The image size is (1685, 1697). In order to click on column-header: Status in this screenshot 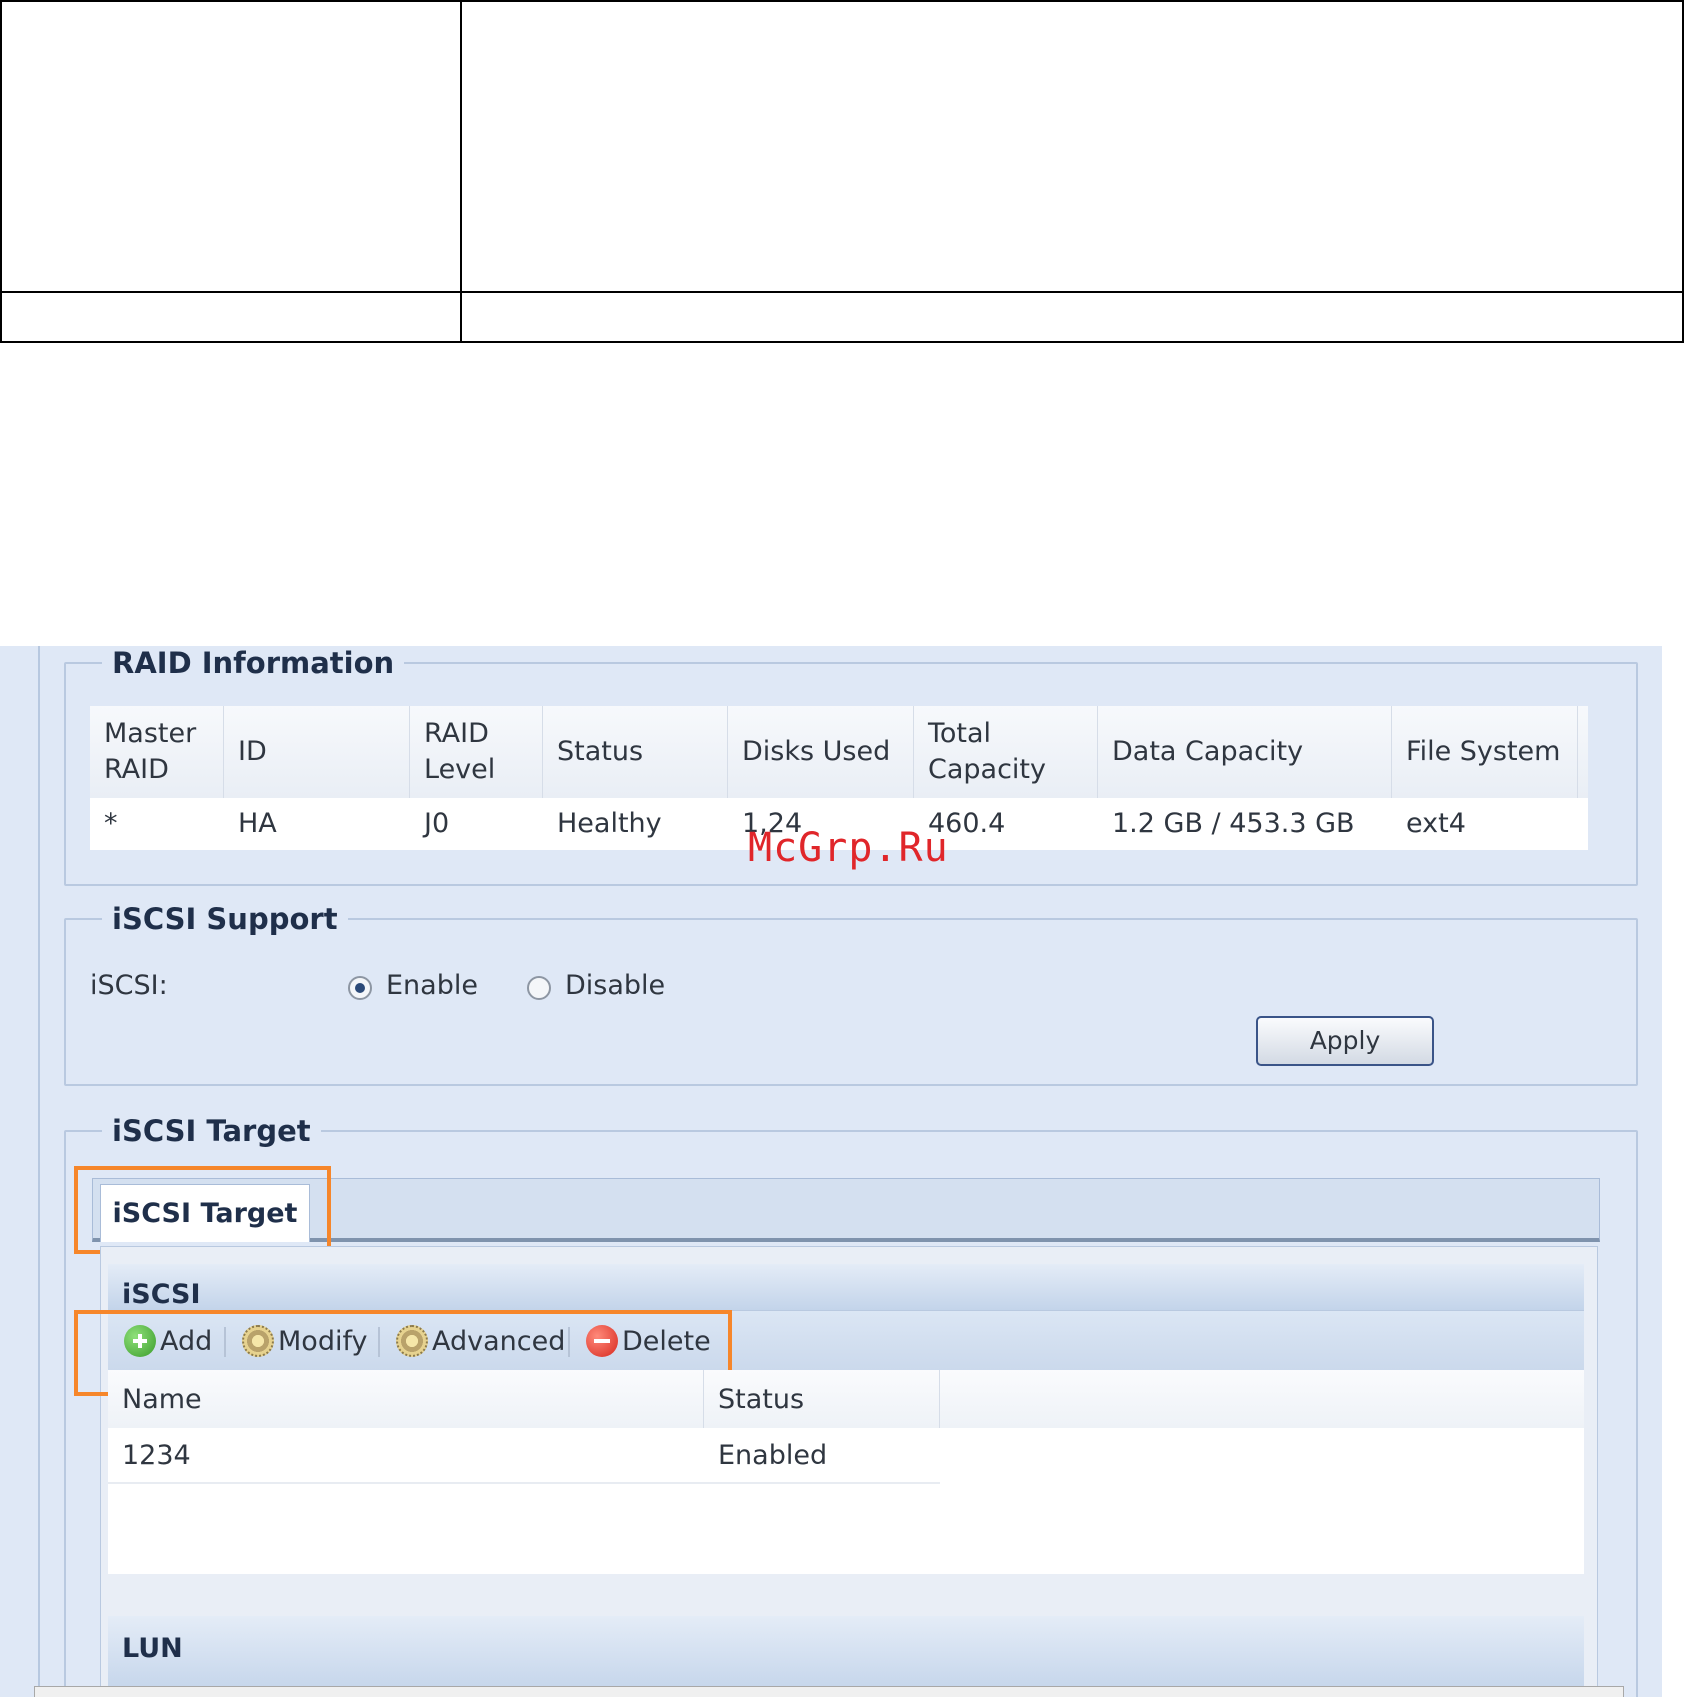, I will do `click(635, 752)`.